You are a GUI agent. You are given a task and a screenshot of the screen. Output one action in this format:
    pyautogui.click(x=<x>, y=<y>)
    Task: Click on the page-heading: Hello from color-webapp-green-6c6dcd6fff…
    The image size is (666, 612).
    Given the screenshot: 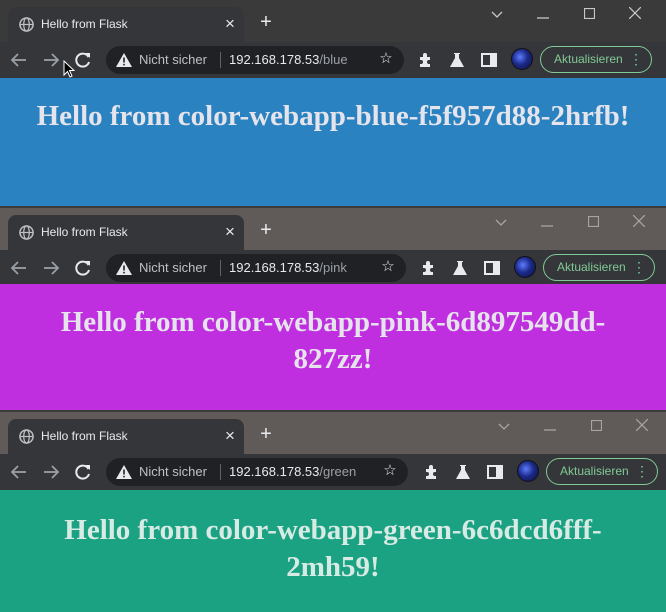 What is the action you would take?
    pyautogui.click(x=333, y=548)
    